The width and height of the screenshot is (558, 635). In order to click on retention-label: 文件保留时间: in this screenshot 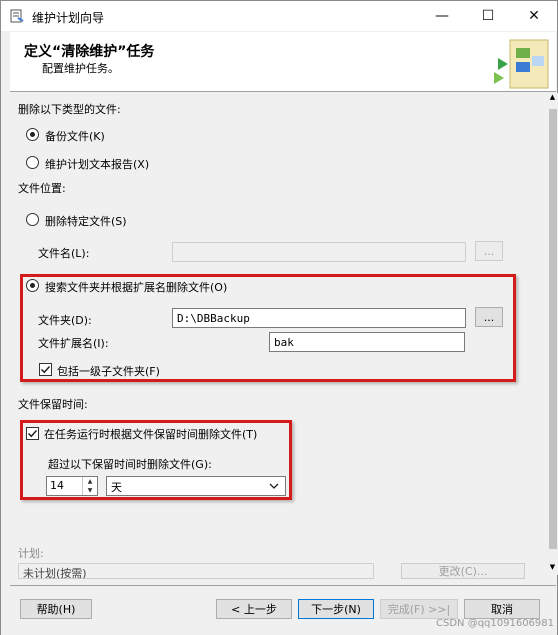, I will do `click(53, 404)`.